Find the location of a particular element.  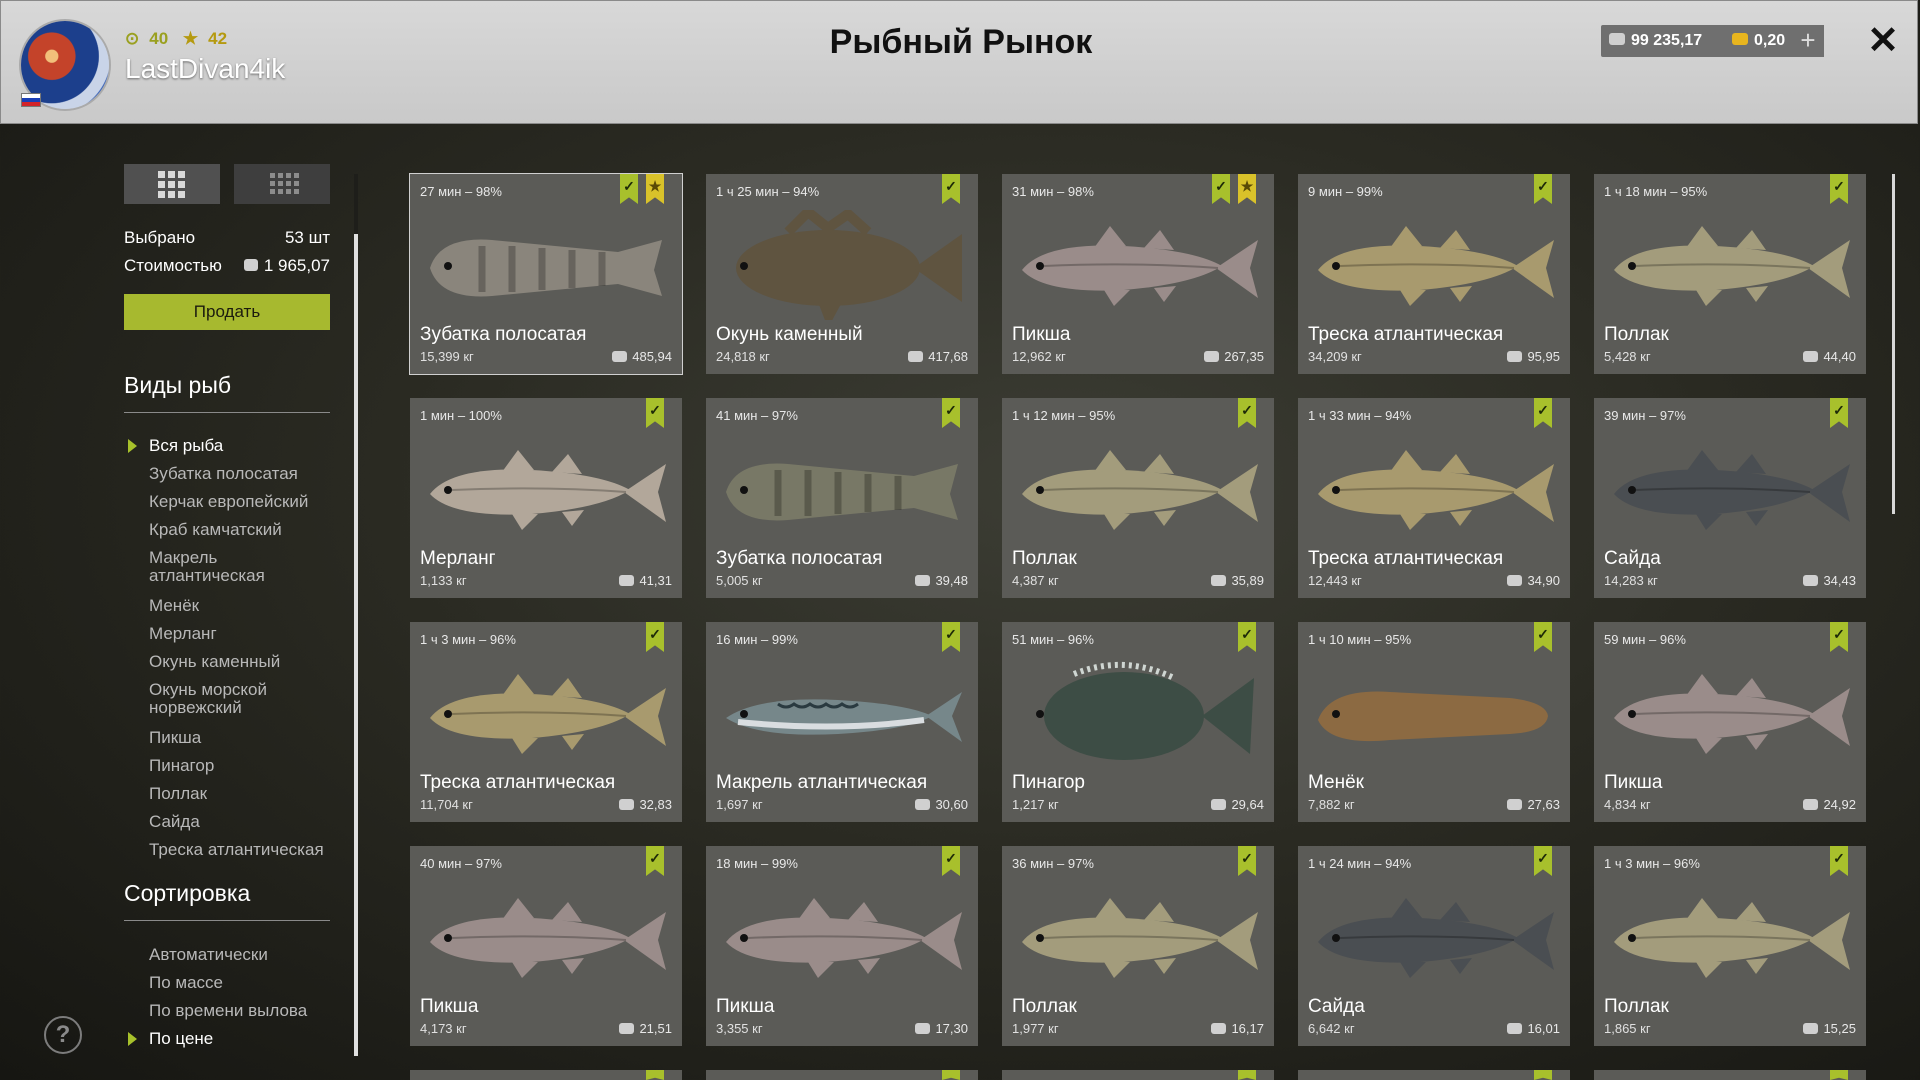

active-arrow-icon is located at coordinates (132, 1039).